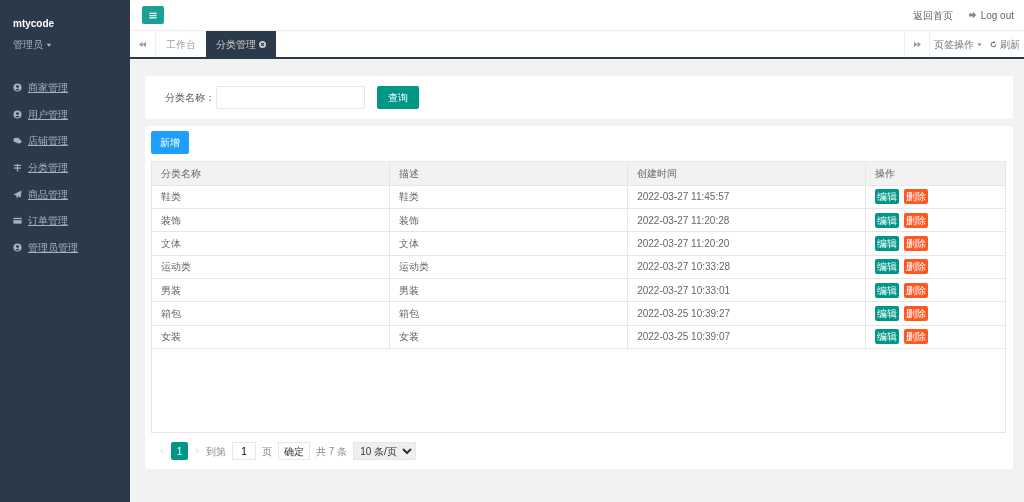 The height and width of the screenshot is (502, 1024). I want to click on column-header: 分类名称, so click(271, 174).